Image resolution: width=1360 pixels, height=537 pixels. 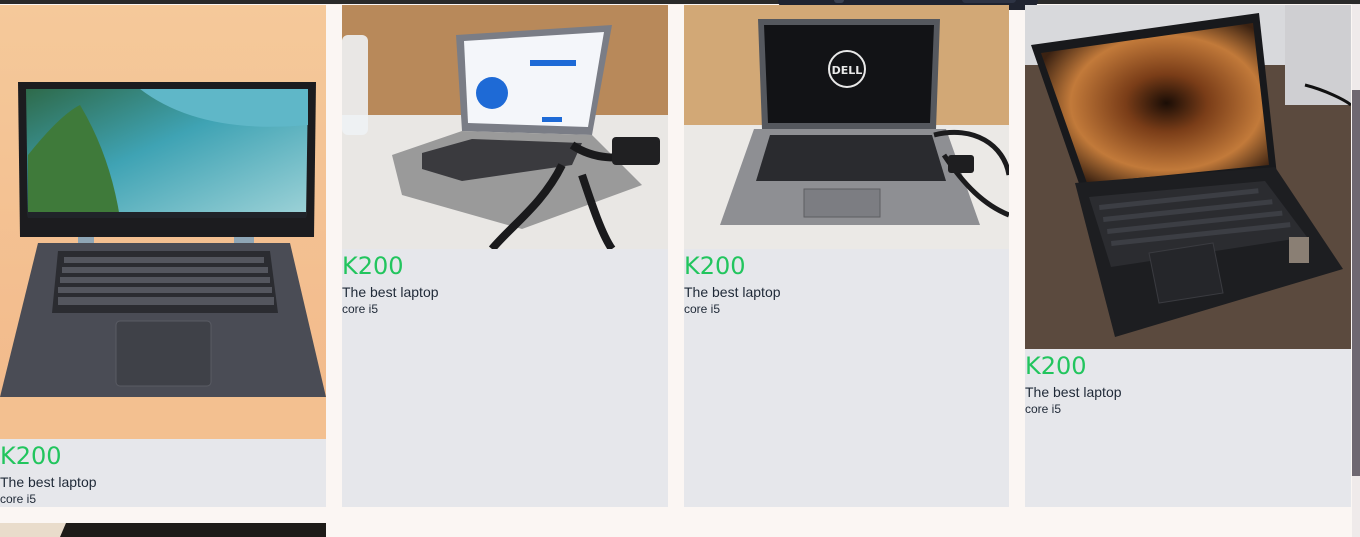 I want to click on scrollbar-thumb, so click(x=1356, y=283).